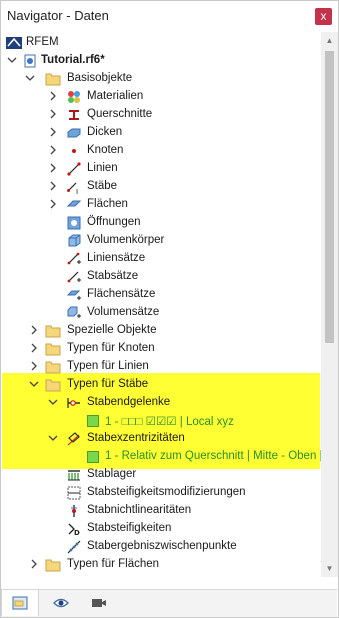 The height and width of the screenshot is (618, 339). Describe the element at coordinates (161, 367) in the screenshot. I see `tree-item-typen-linien: Typen für Linien` at that location.